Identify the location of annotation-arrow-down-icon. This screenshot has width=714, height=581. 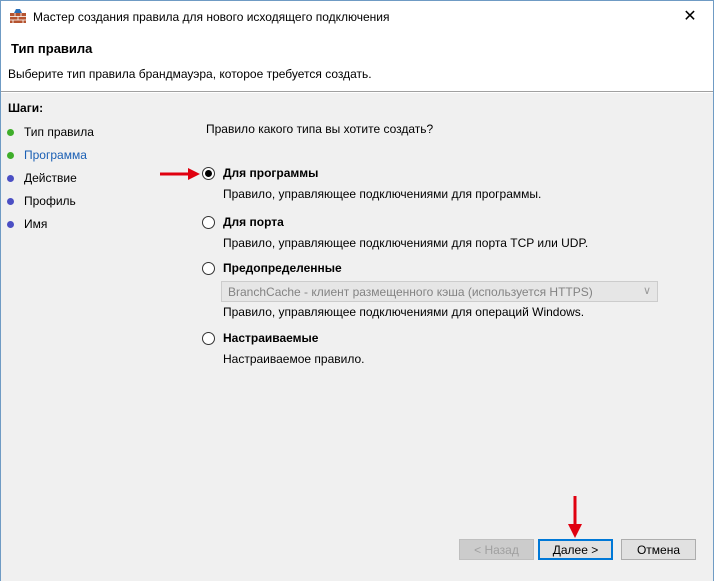
(575, 517).